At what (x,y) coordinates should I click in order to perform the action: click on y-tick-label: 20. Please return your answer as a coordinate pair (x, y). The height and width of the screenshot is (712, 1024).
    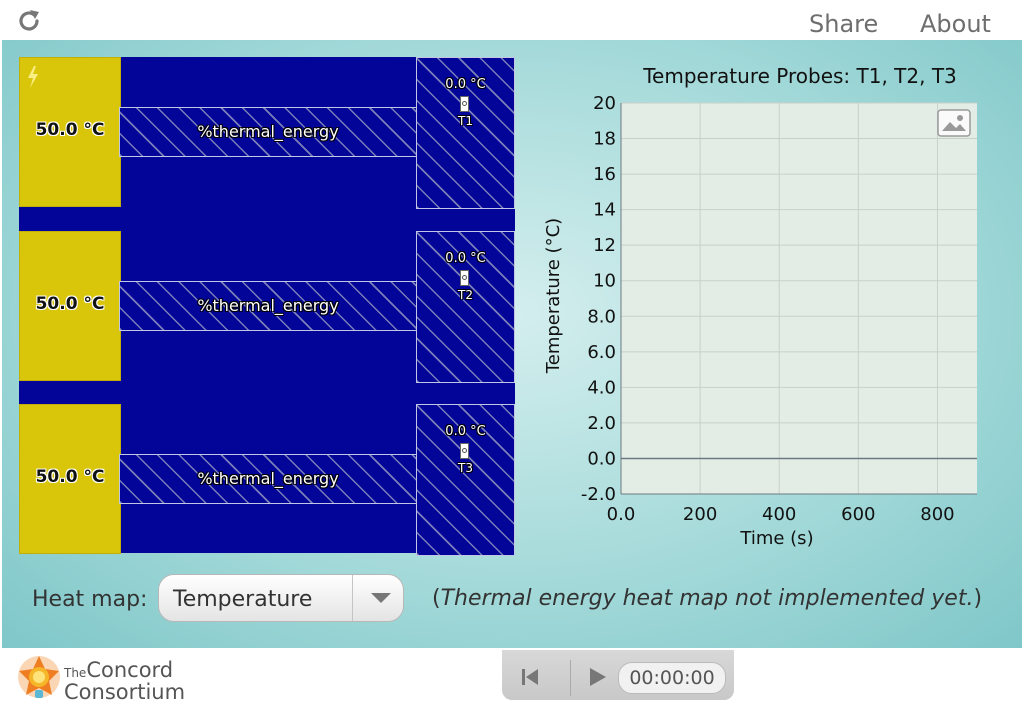
    Looking at the image, I should click on (604, 103).